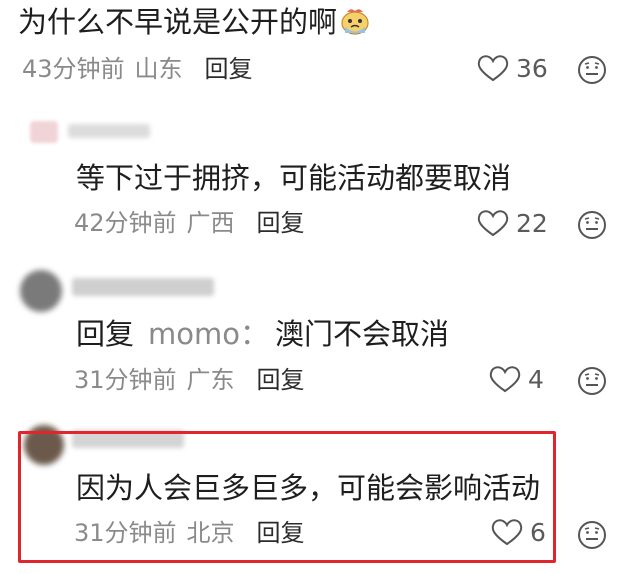 The height and width of the screenshot is (574, 640). I want to click on comment-3-text: 澳门不会取消, so click(362, 334).